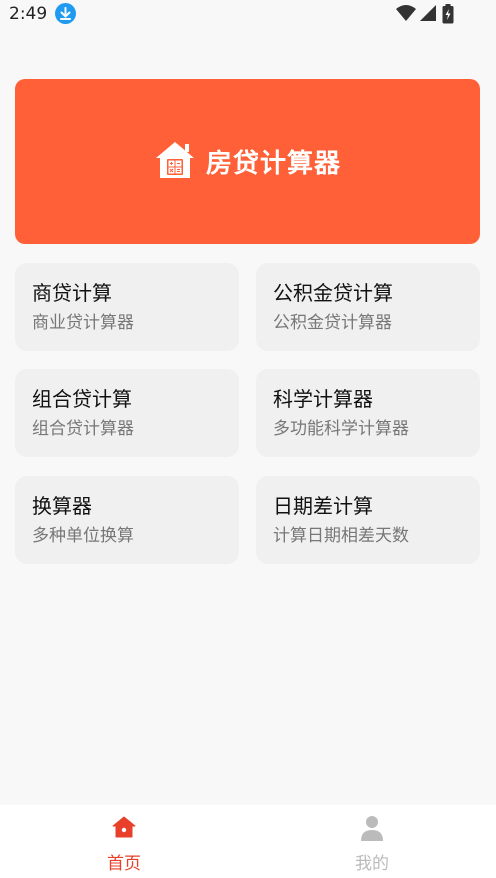 The width and height of the screenshot is (496, 878). I want to click on cell-signal-icon, so click(428, 13).